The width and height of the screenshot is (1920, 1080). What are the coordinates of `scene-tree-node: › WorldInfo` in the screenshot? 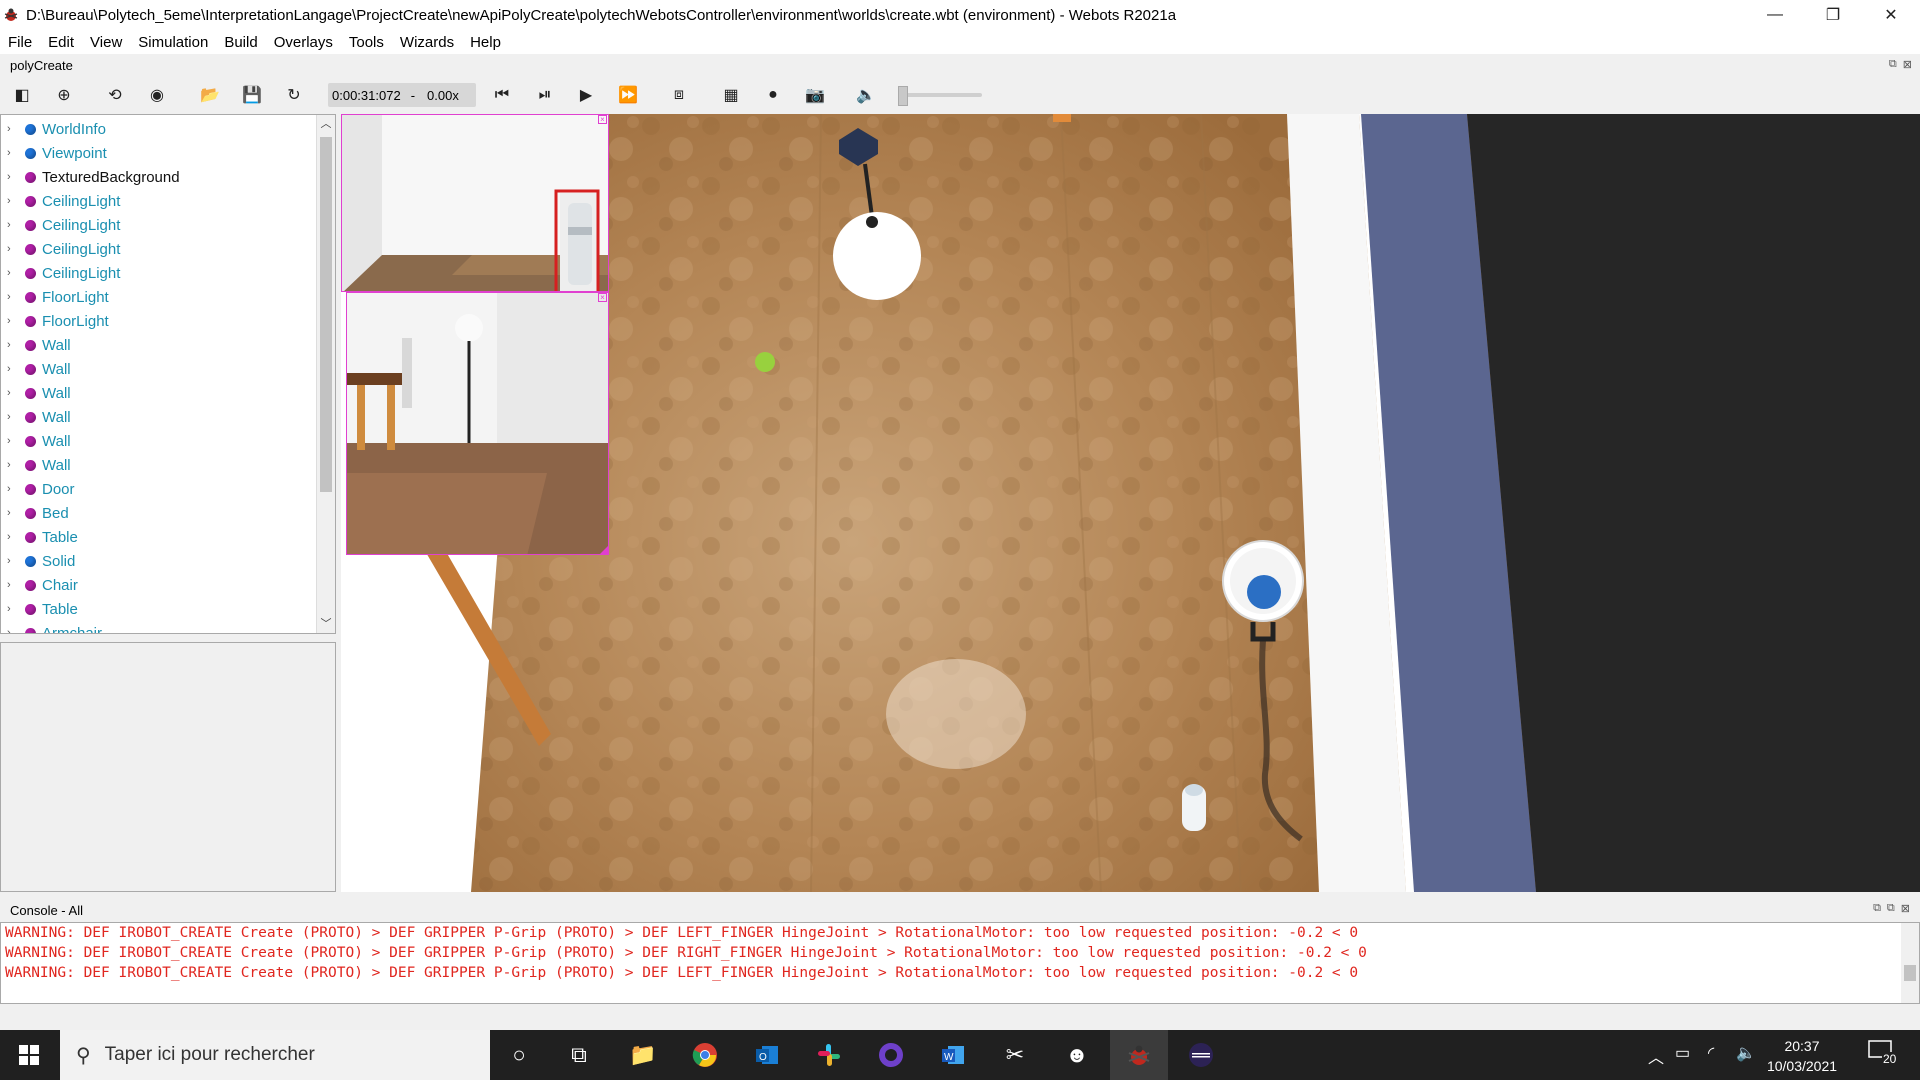 It's located at (53, 129).